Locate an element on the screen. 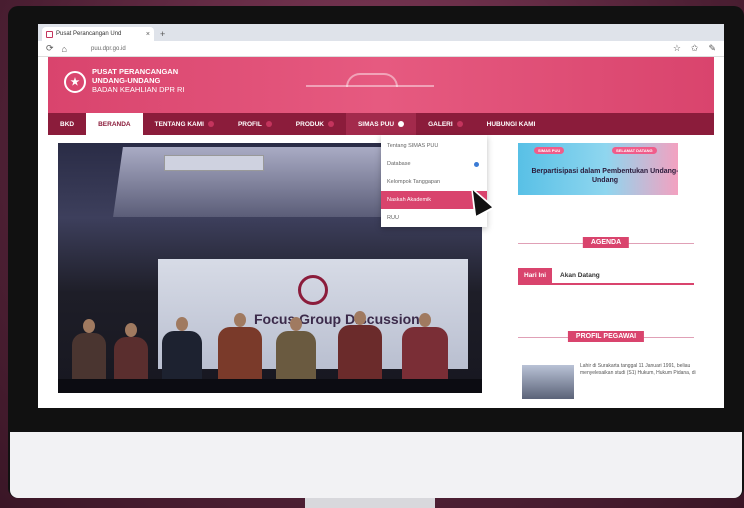 The image size is (744, 508). logo-line-3: BADAN KEAHLIAN DPR RI is located at coordinates (138, 89).